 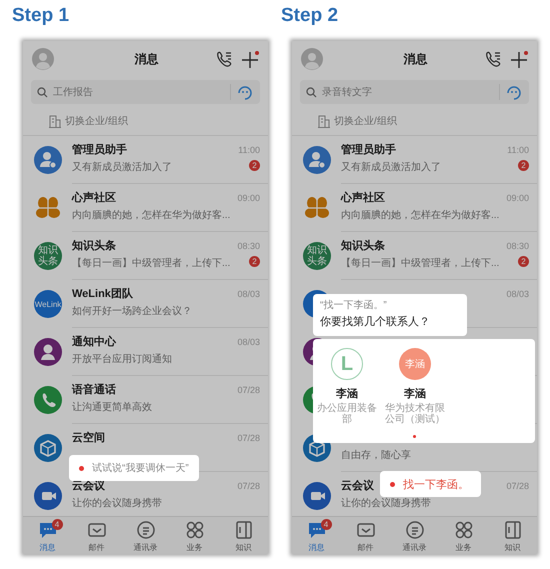 What do you see at coordinates (41, 16) in the screenshot?
I see `step-label: Step 1` at bounding box center [41, 16].